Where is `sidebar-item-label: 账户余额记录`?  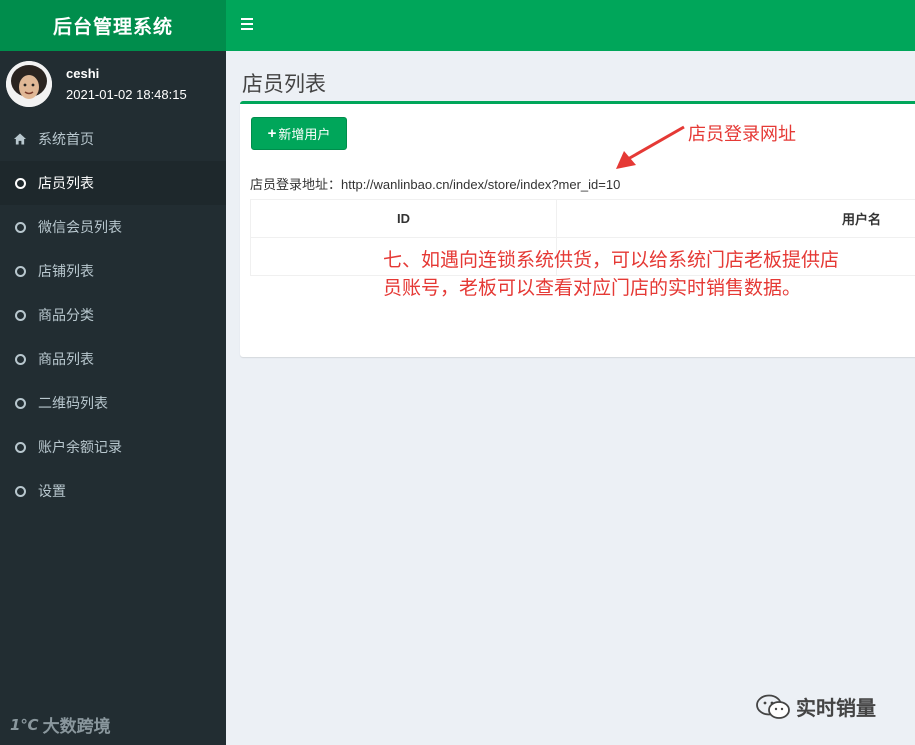
sidebar-item-label: 账户余额记录 is located at coordinates (80, 448).